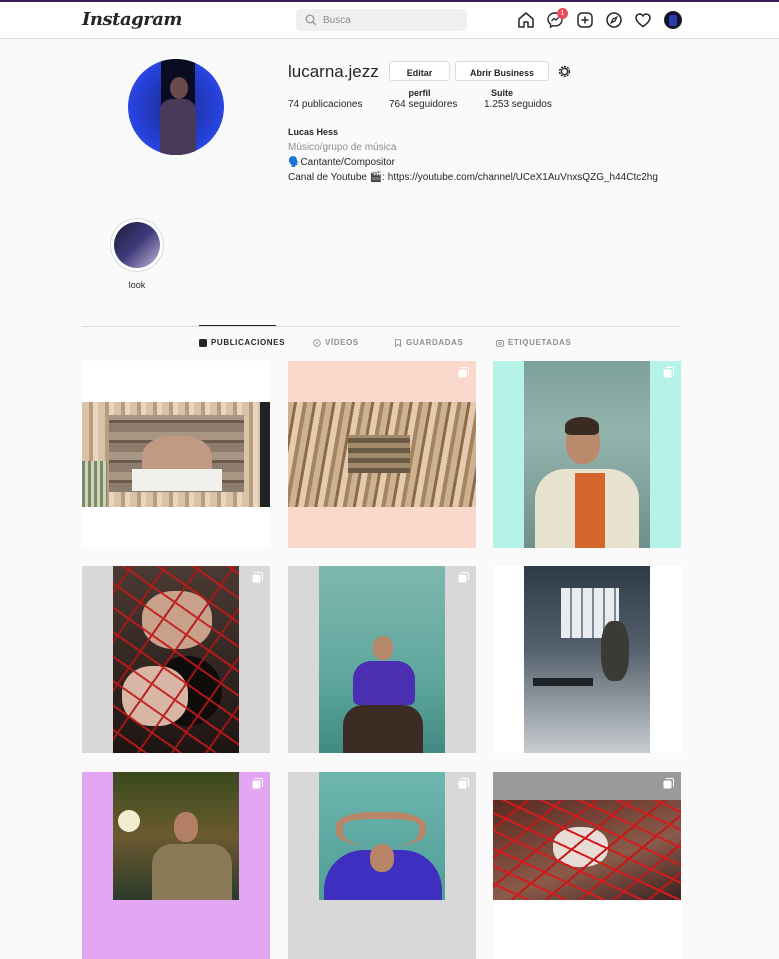 This screenshot has height=959, width=779. What do you see at coordinates (526, 20) in the screenshot?
I see `home-icon` at bounding box center [526, 20].